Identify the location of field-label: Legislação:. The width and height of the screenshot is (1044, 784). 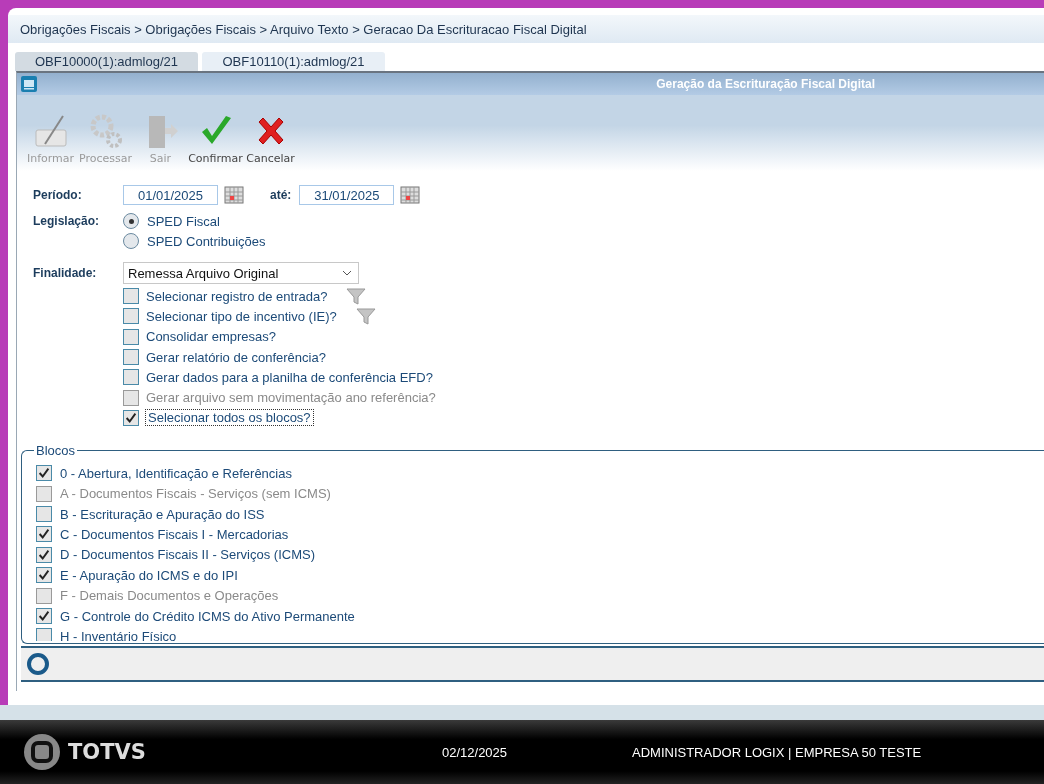
(67, 221).